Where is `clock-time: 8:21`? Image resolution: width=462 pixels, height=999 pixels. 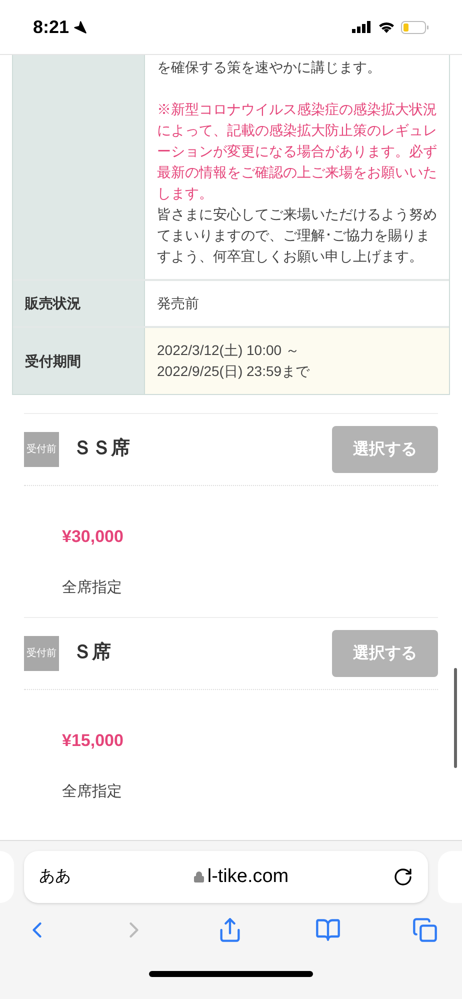 clock-time: 8:21 is located at coordinates (51, 27).